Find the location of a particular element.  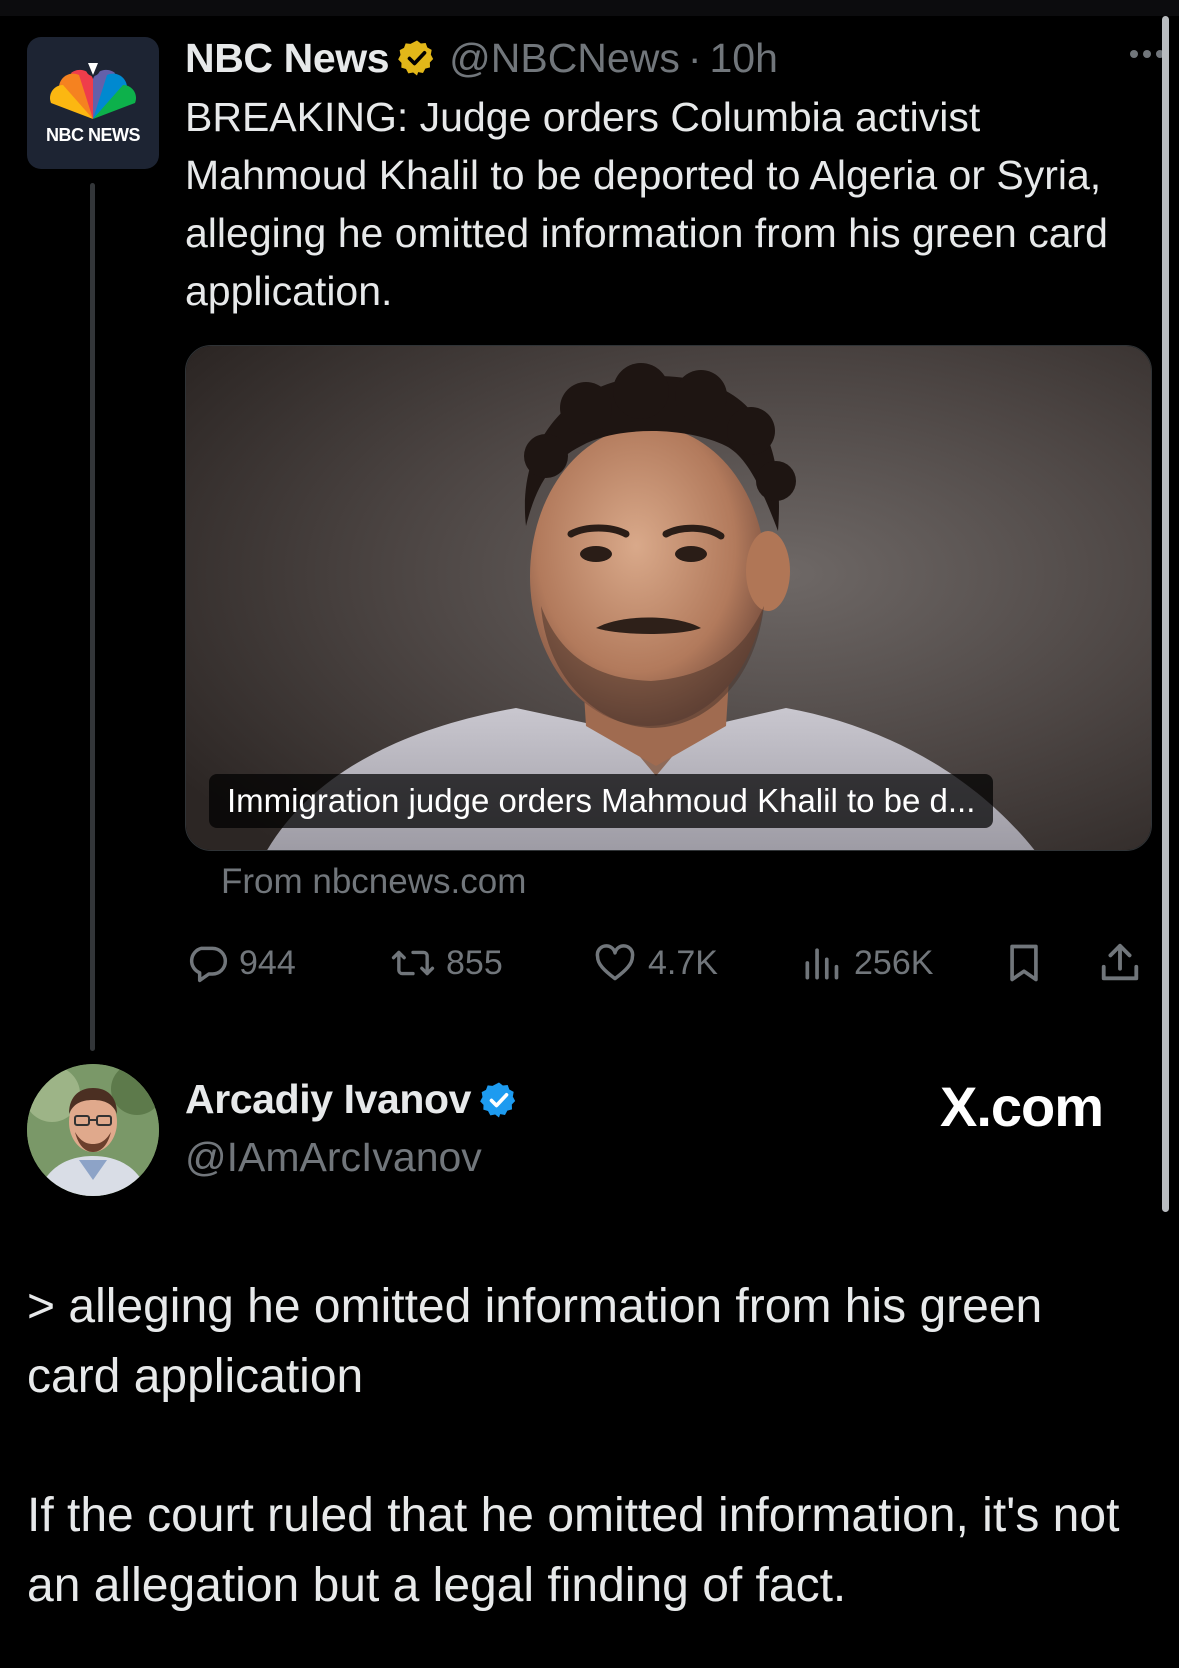

nbc-avatar: NBC NEWS is located at coordinates (93, 103).